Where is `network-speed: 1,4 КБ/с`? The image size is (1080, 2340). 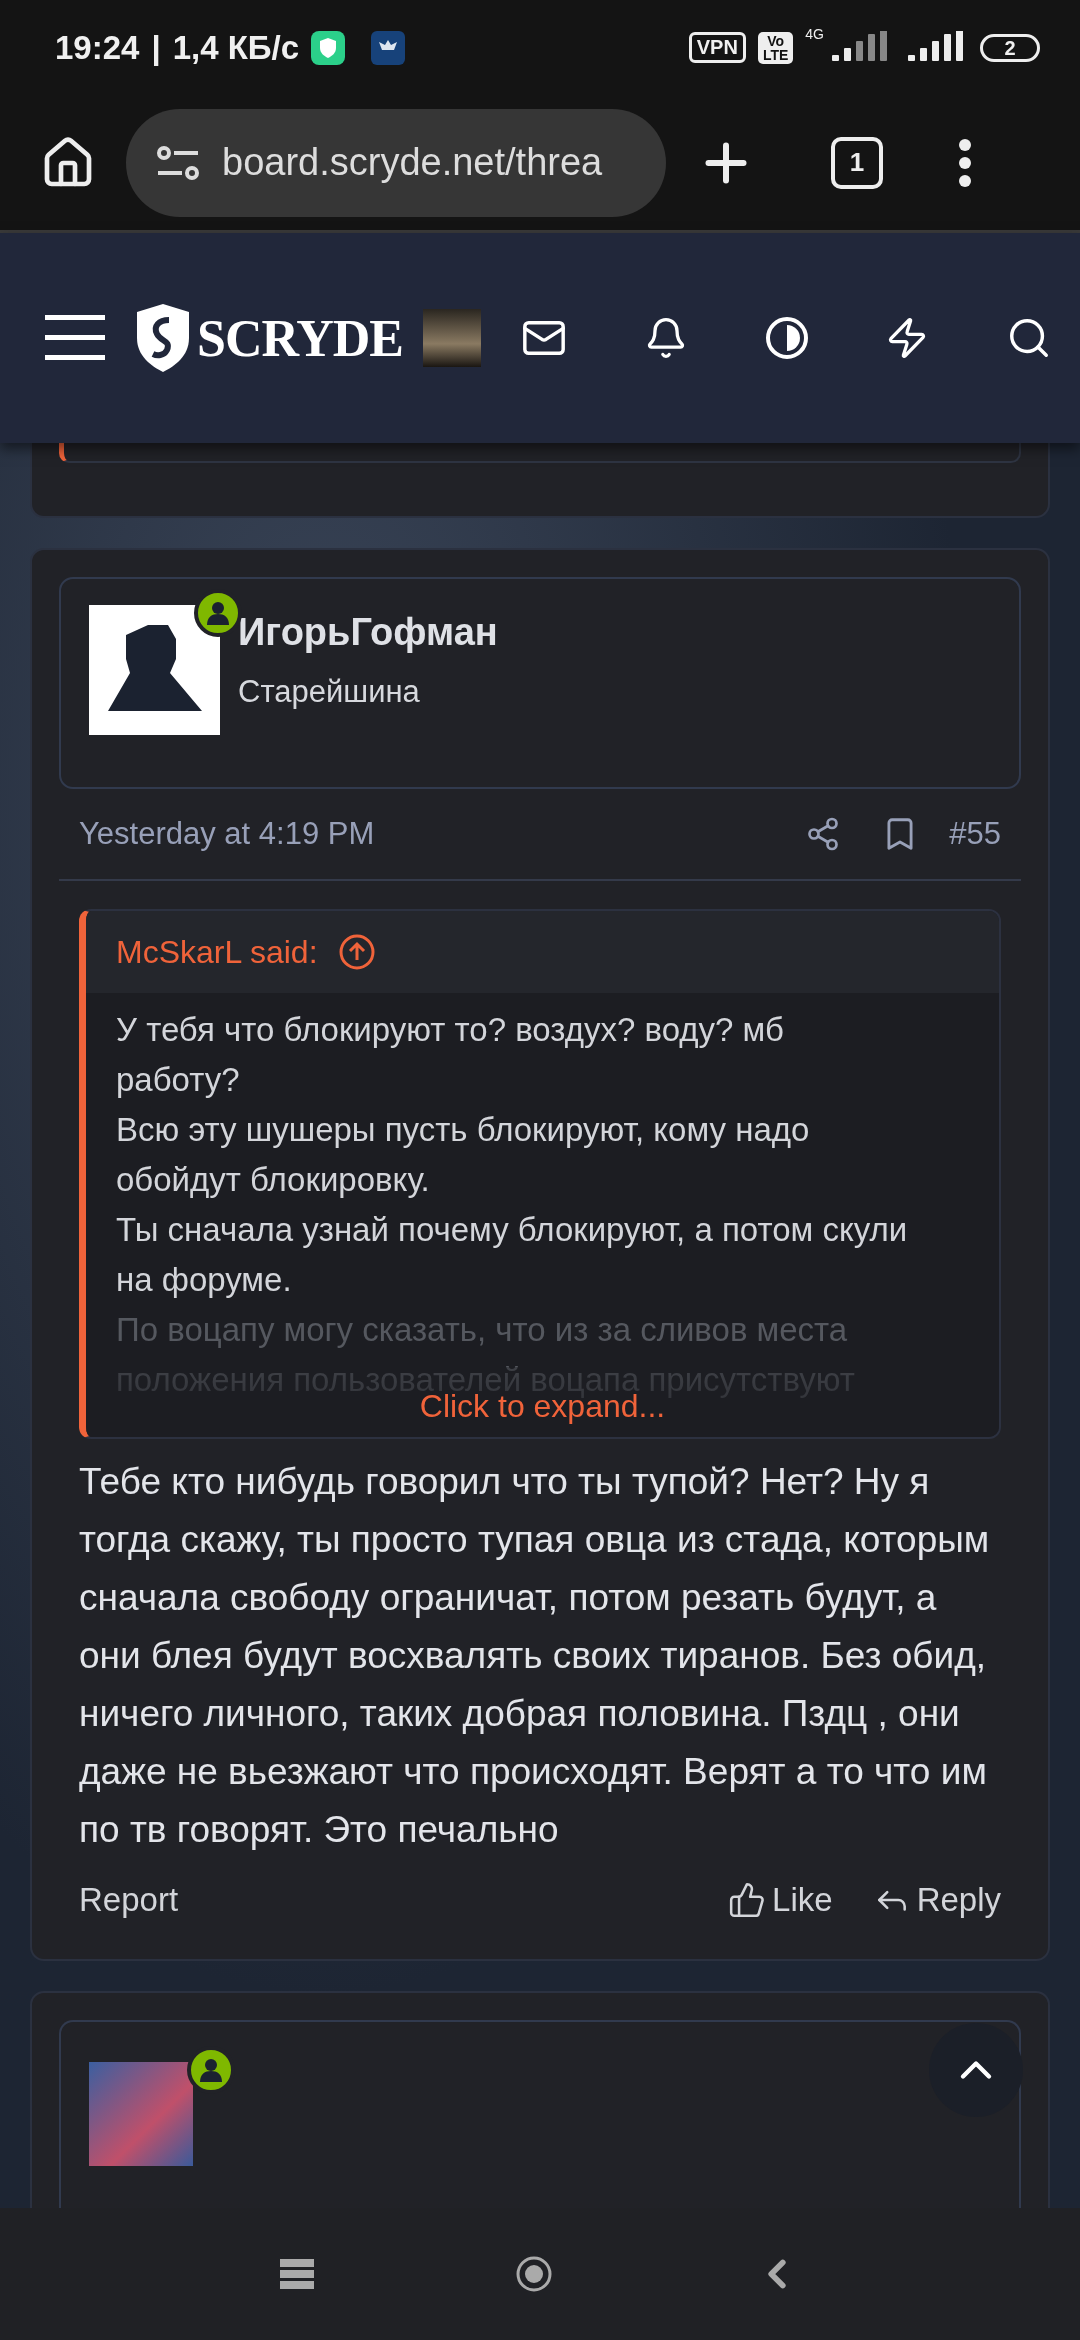
network-speed: 1,4 КБ/с is located at coordinates (236, 47).